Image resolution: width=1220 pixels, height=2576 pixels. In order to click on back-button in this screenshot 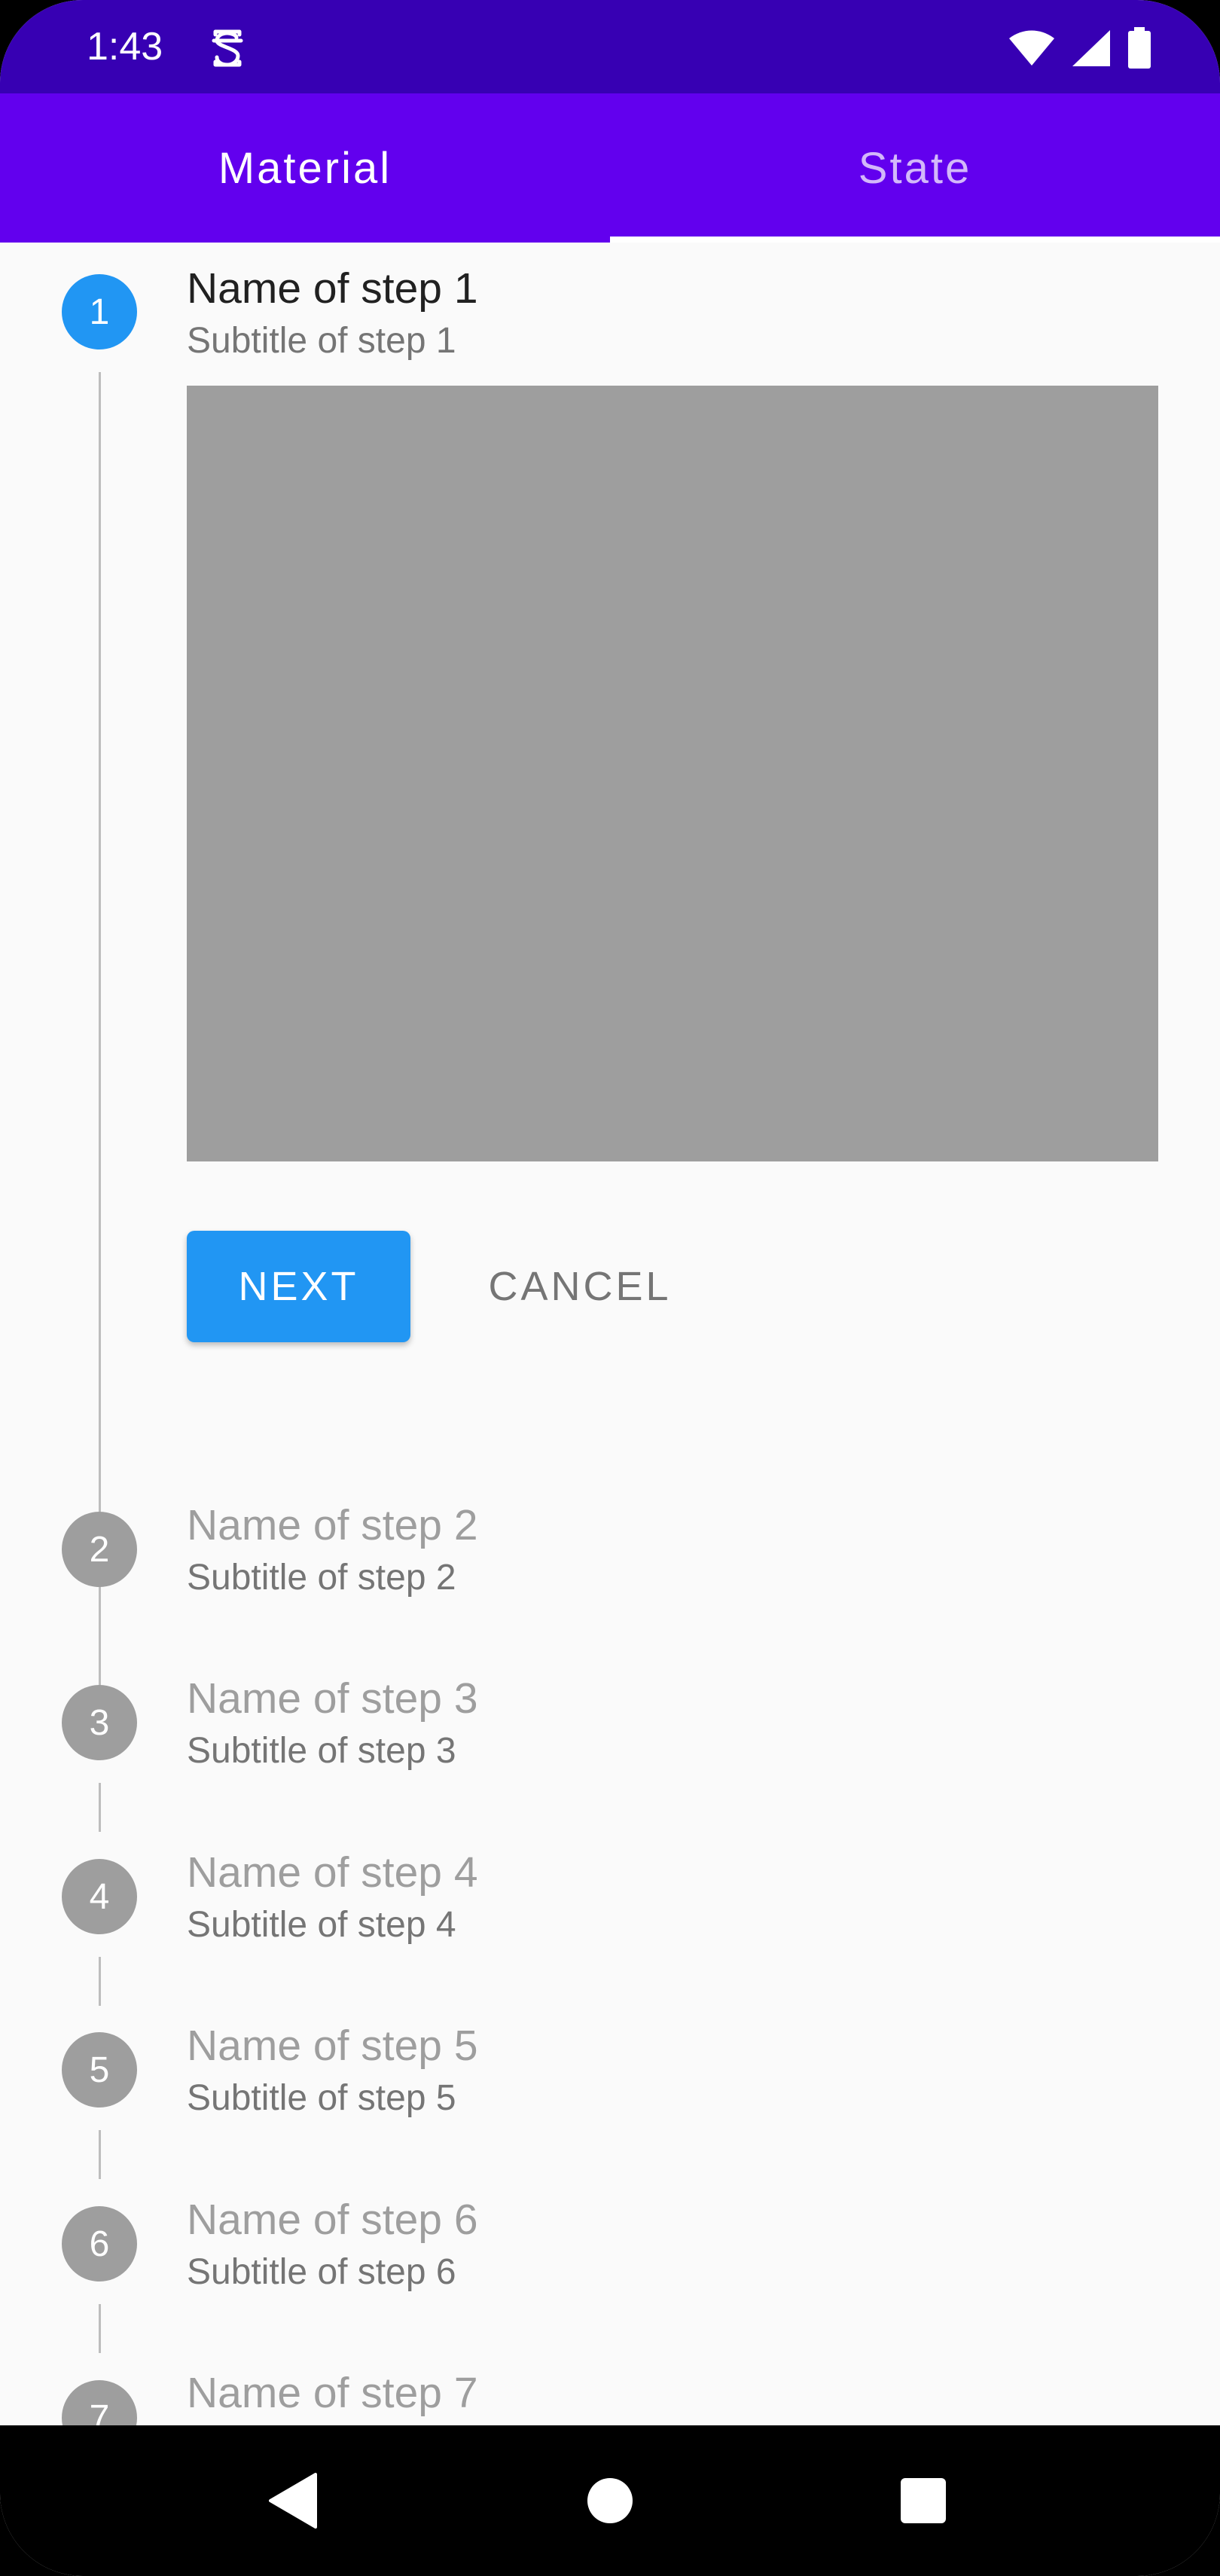, I will do `click(293, 2501)`.